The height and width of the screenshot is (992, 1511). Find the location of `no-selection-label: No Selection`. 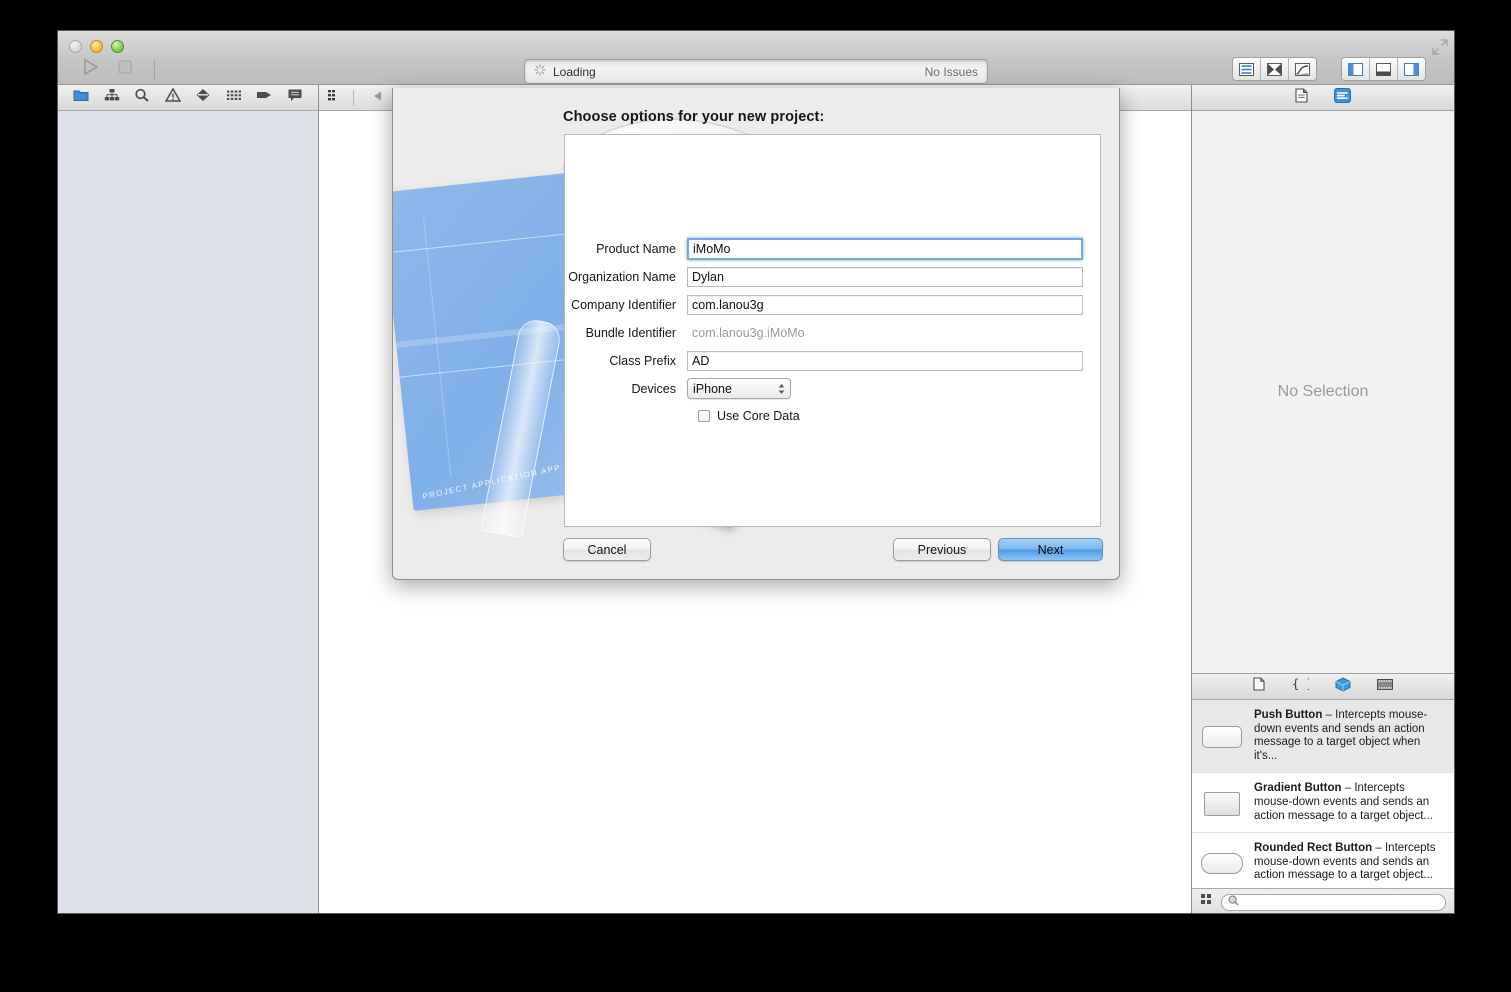

no-selection-label: No Selection is located at coordinates (1323, 391).